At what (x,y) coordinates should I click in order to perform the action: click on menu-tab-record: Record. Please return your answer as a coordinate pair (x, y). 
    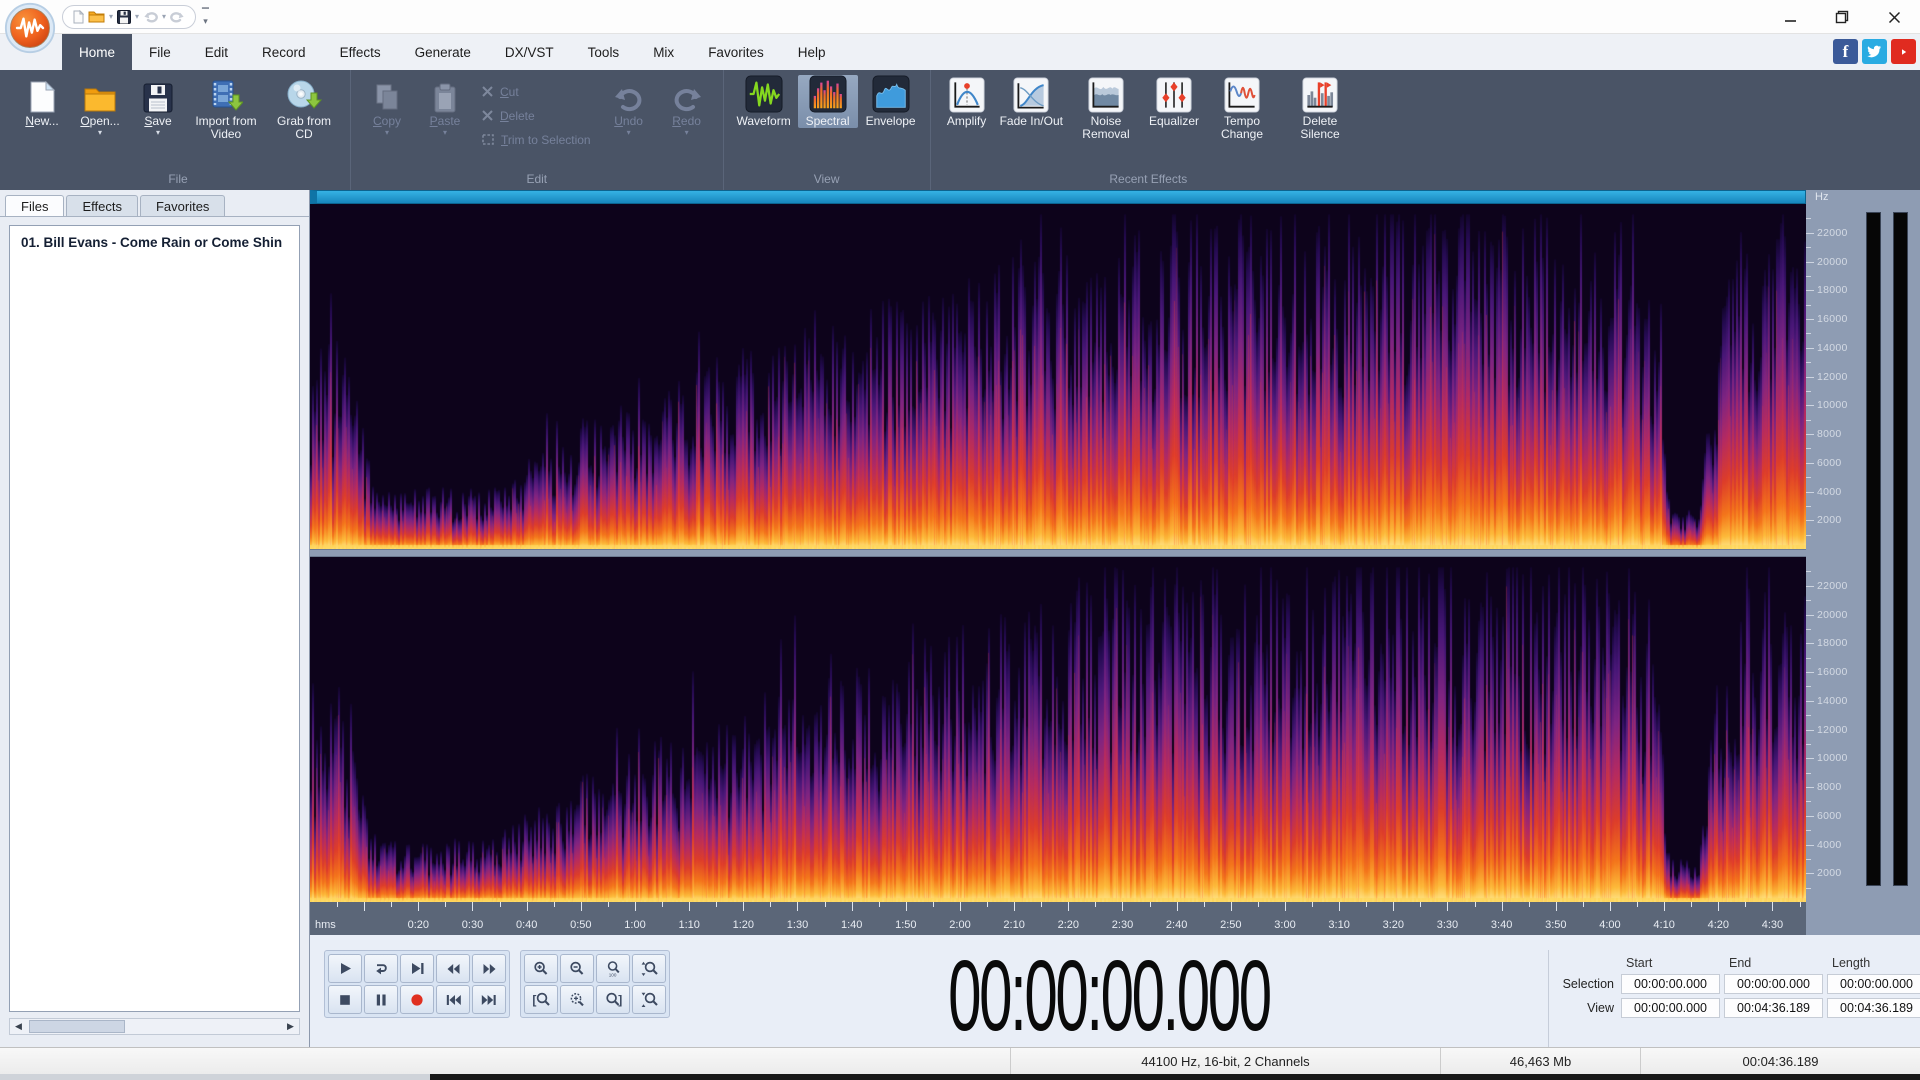
    Looking at the image, I should click on (284, 52).